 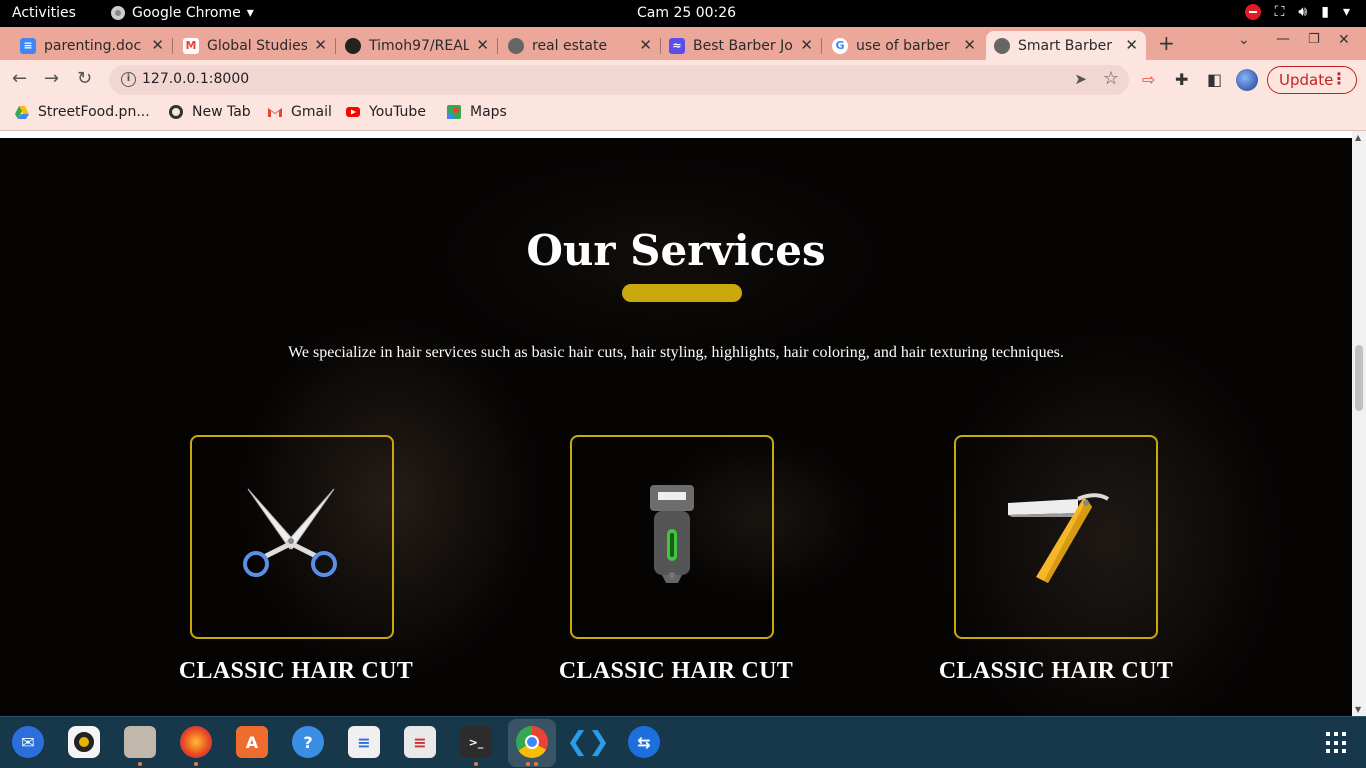 I want to click on page-top-edge, so click(x=676, y=134).